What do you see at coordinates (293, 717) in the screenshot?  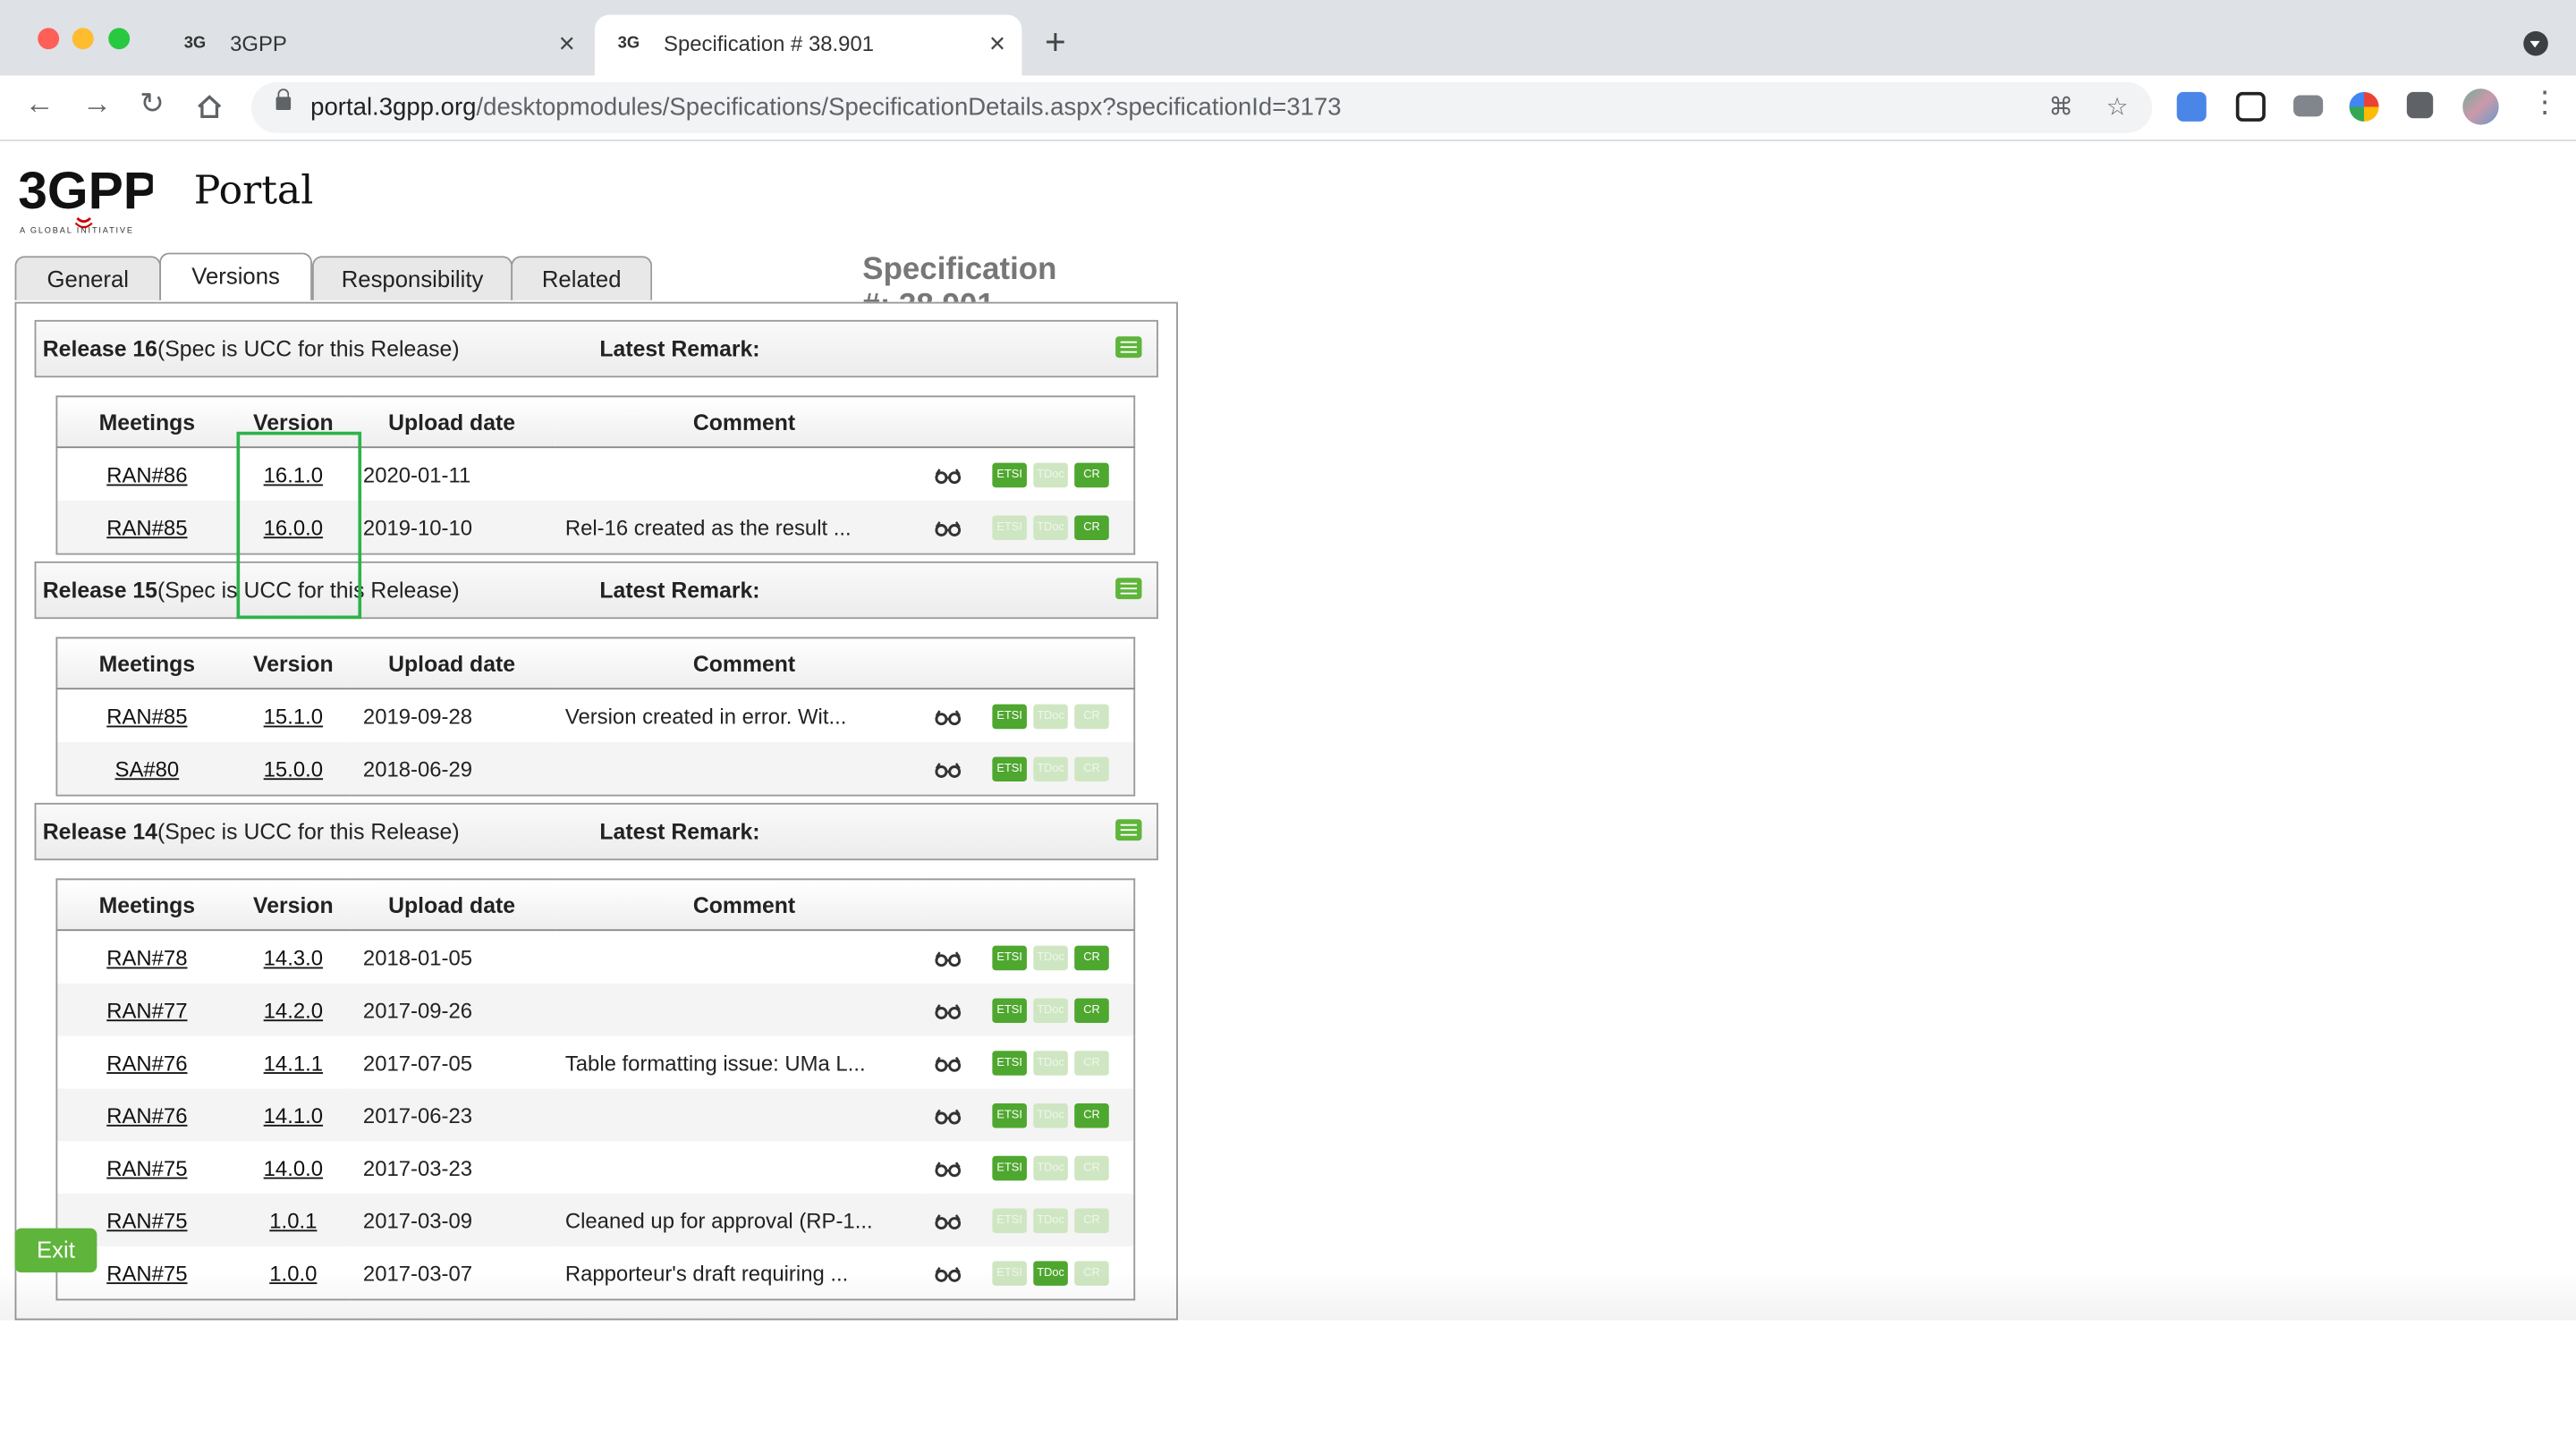 I see `version-link: 15.1.0` at bounding box center [293, 717].